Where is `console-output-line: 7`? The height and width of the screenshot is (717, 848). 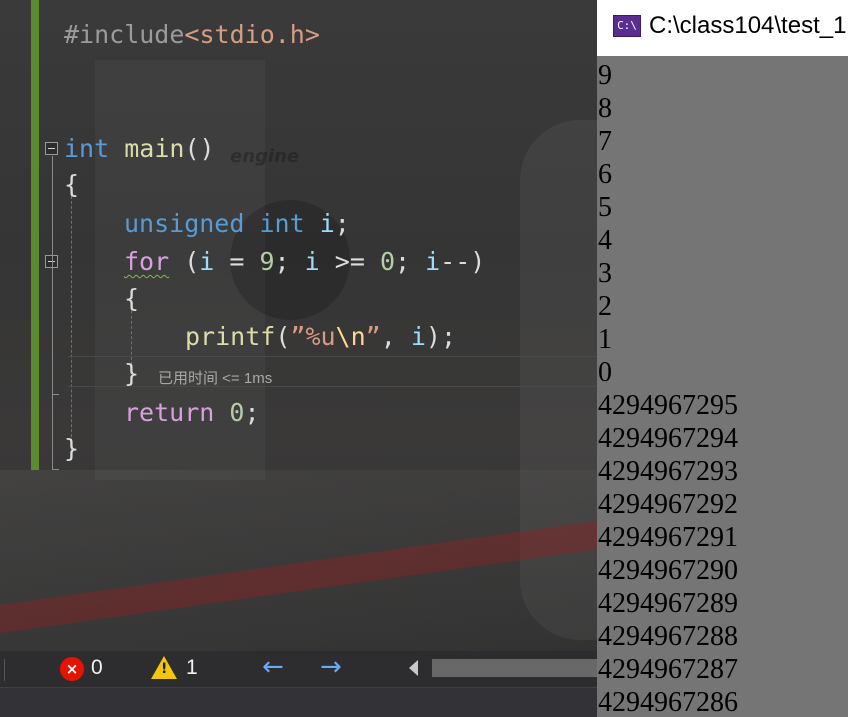
console-output-line: 7 is located at coordinates (605, 141).